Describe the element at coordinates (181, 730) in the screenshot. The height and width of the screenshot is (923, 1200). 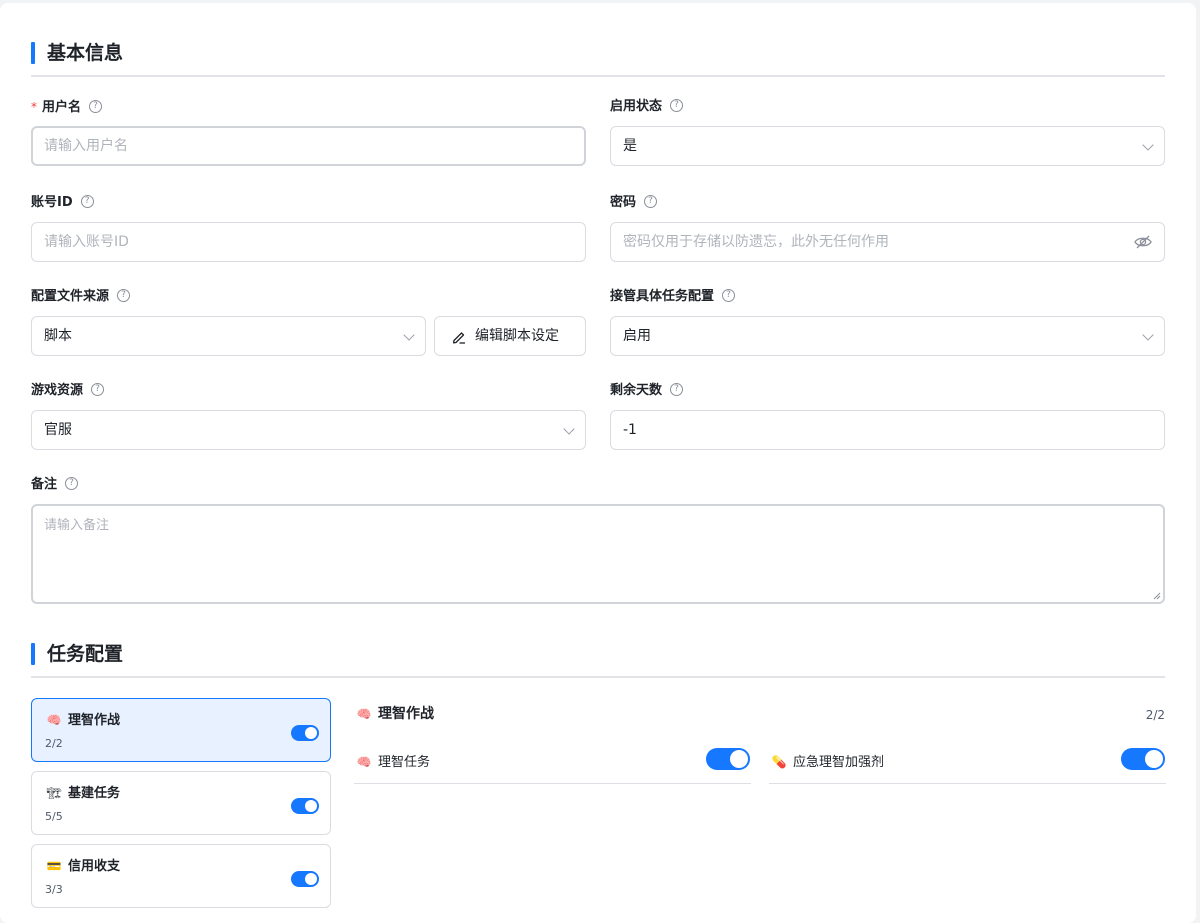
I see `task-card-sanity-battle: 🧠 理智作战 2/2` at that location.